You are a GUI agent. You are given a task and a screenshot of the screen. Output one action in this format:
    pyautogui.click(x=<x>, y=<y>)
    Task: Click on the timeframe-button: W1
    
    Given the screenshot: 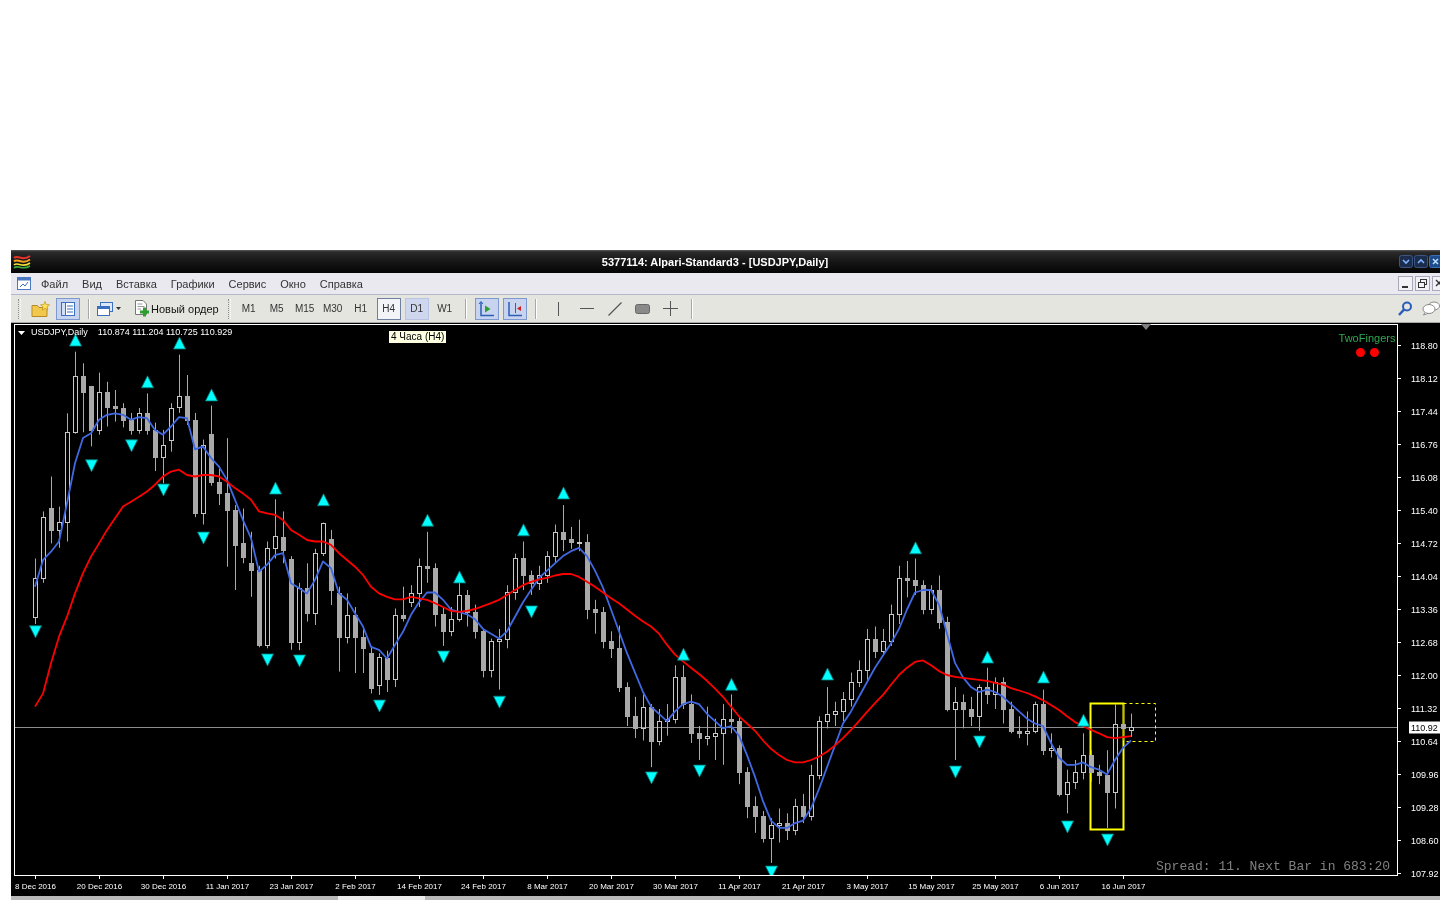 What is the action you would take?
    pyautogui.click(x=444, y=308)
    